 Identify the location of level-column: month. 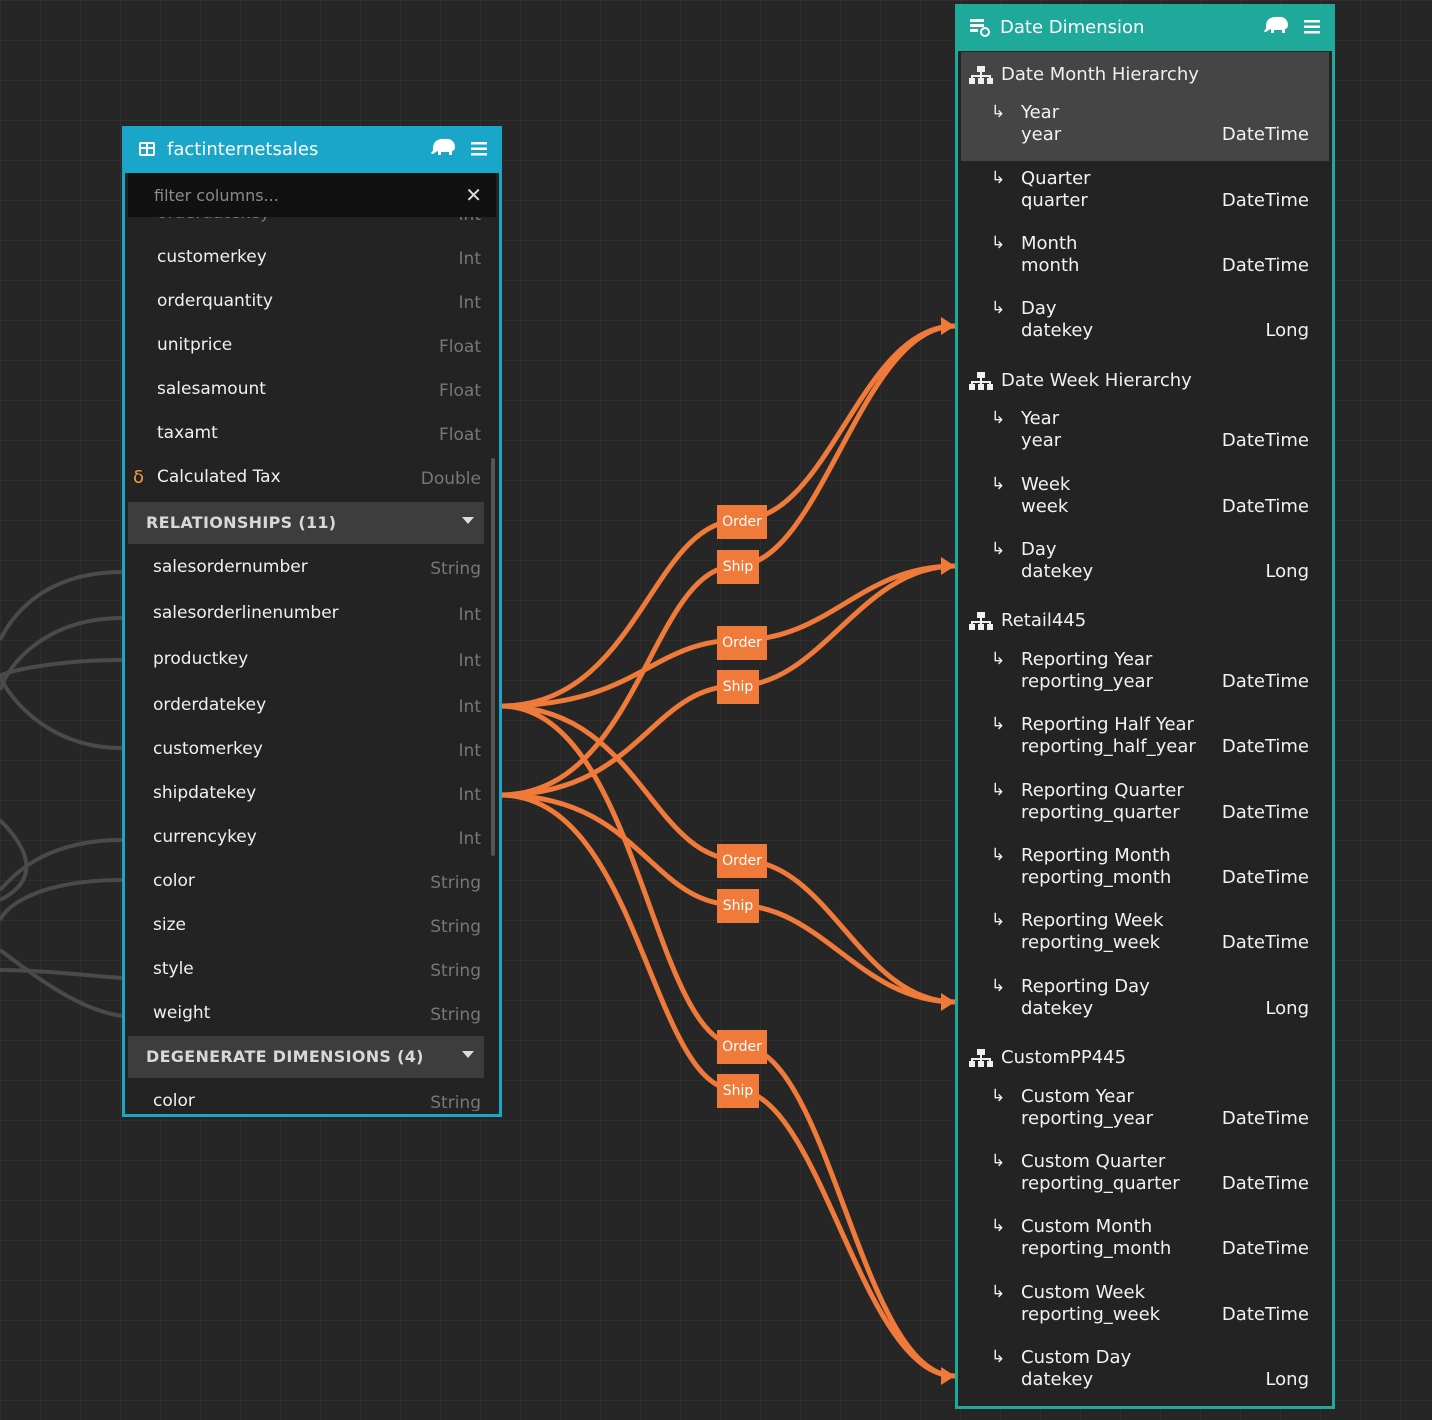
(1050, 265).